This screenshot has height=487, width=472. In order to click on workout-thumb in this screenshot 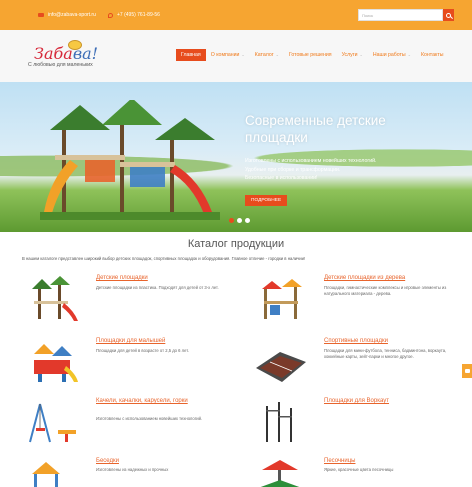, I will do `click(279, 422)`.